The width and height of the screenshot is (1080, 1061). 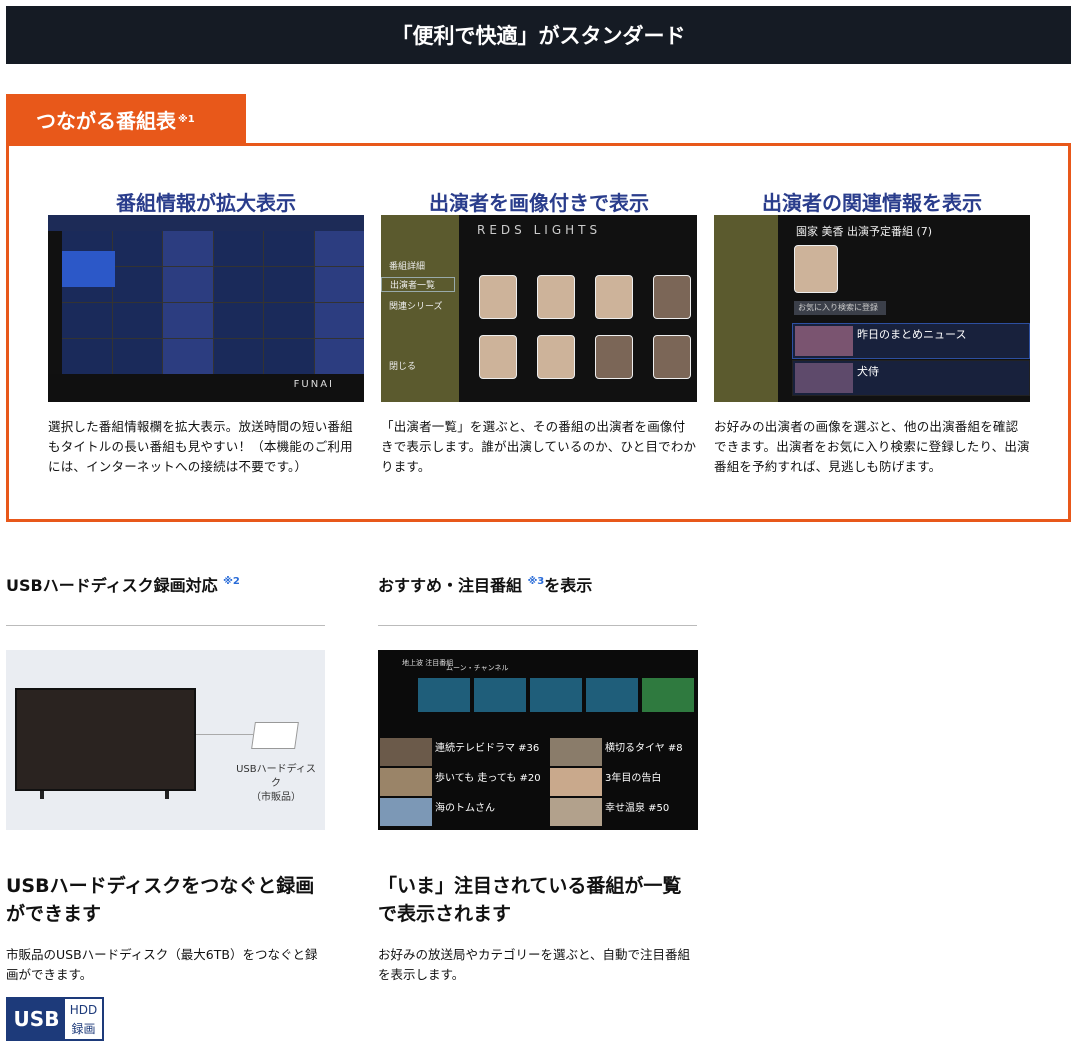 What do you see at coordinates (36, 1019) in the screenshot?
I see `badge-usb: USB` at bounding box center [36, 1019].